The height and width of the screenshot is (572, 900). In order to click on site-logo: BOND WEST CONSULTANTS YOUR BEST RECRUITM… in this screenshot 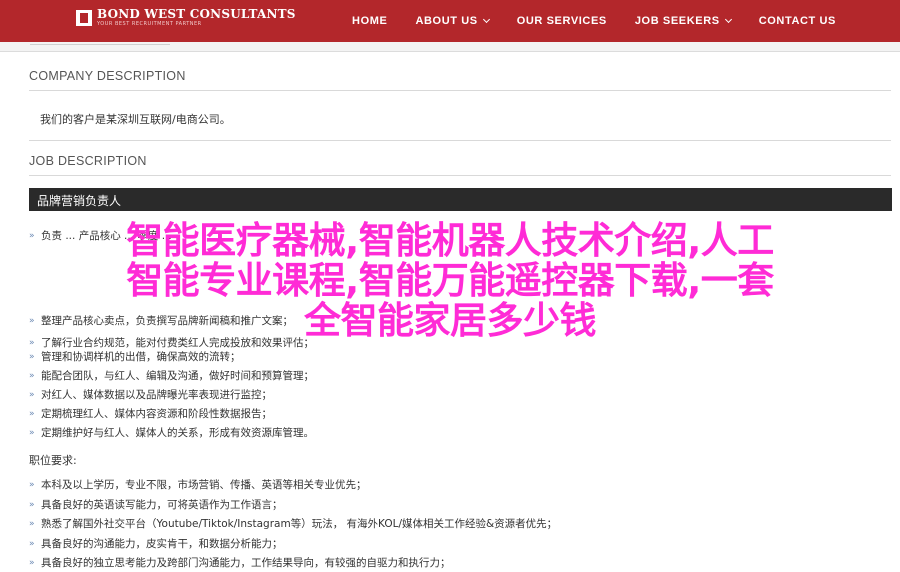, I will do `click(186, 18)`.